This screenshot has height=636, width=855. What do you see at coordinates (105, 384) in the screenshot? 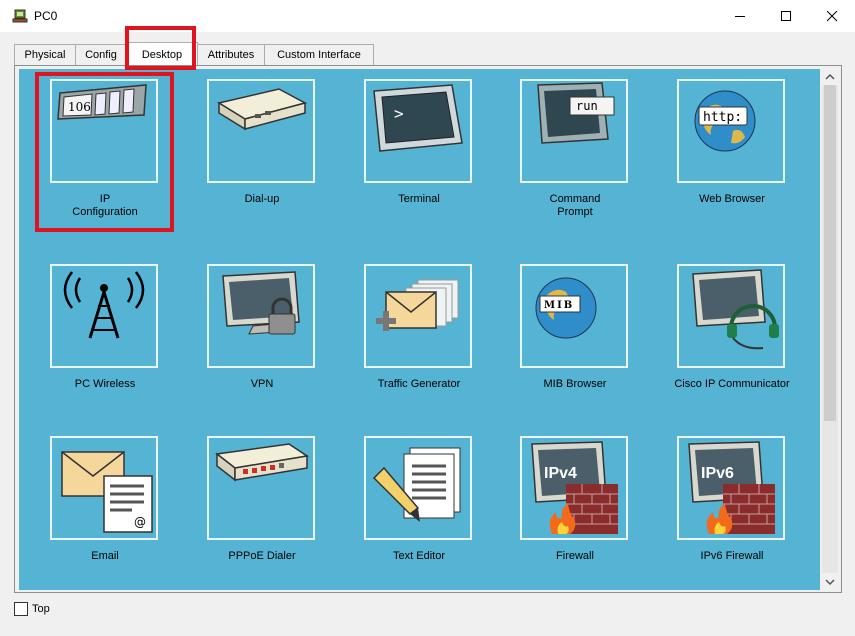
I see `app-label-pc-wireless: PC Wireless` at bounding box center [105, 384].